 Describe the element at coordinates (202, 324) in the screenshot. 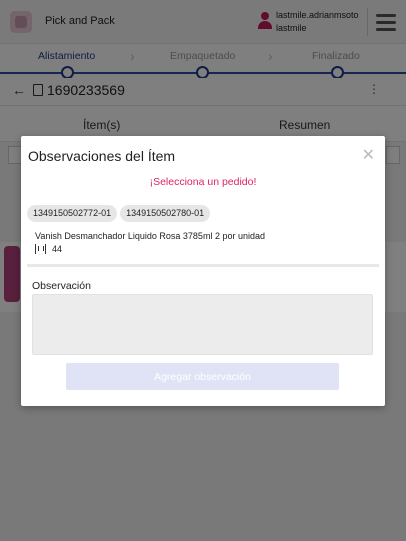

I see `observation-input` at that location.